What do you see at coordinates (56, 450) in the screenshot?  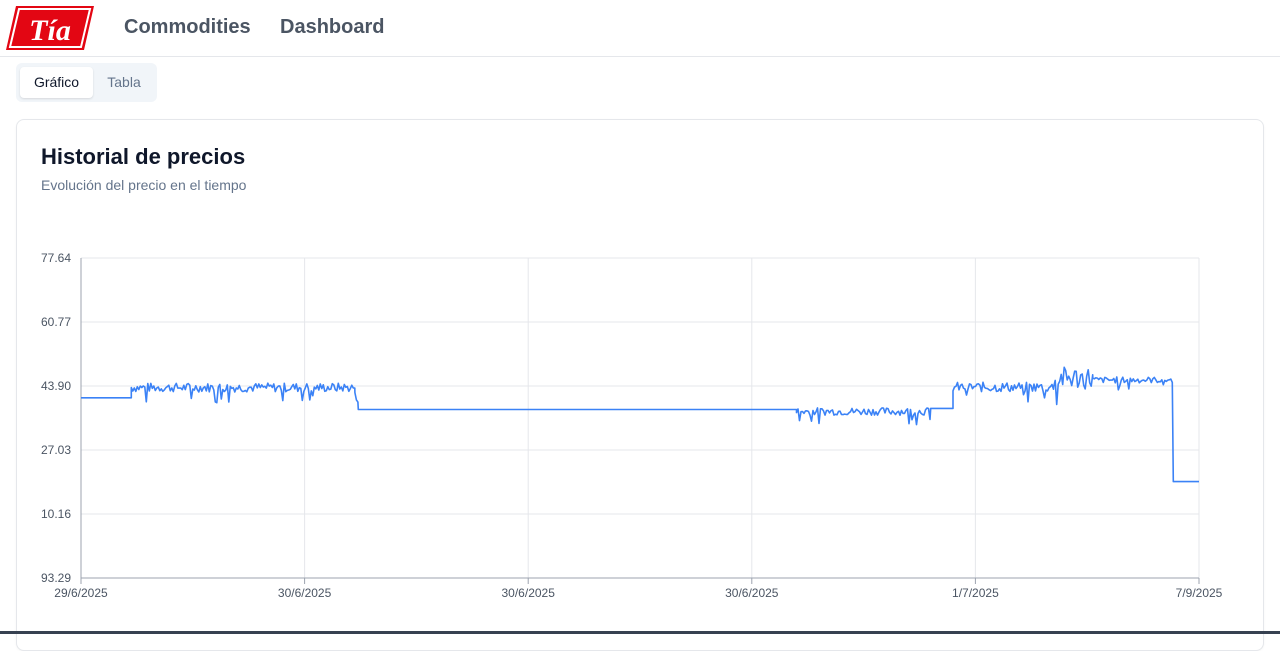 I see `y-tick-label: 27.03` at bounding box center [56, 450].